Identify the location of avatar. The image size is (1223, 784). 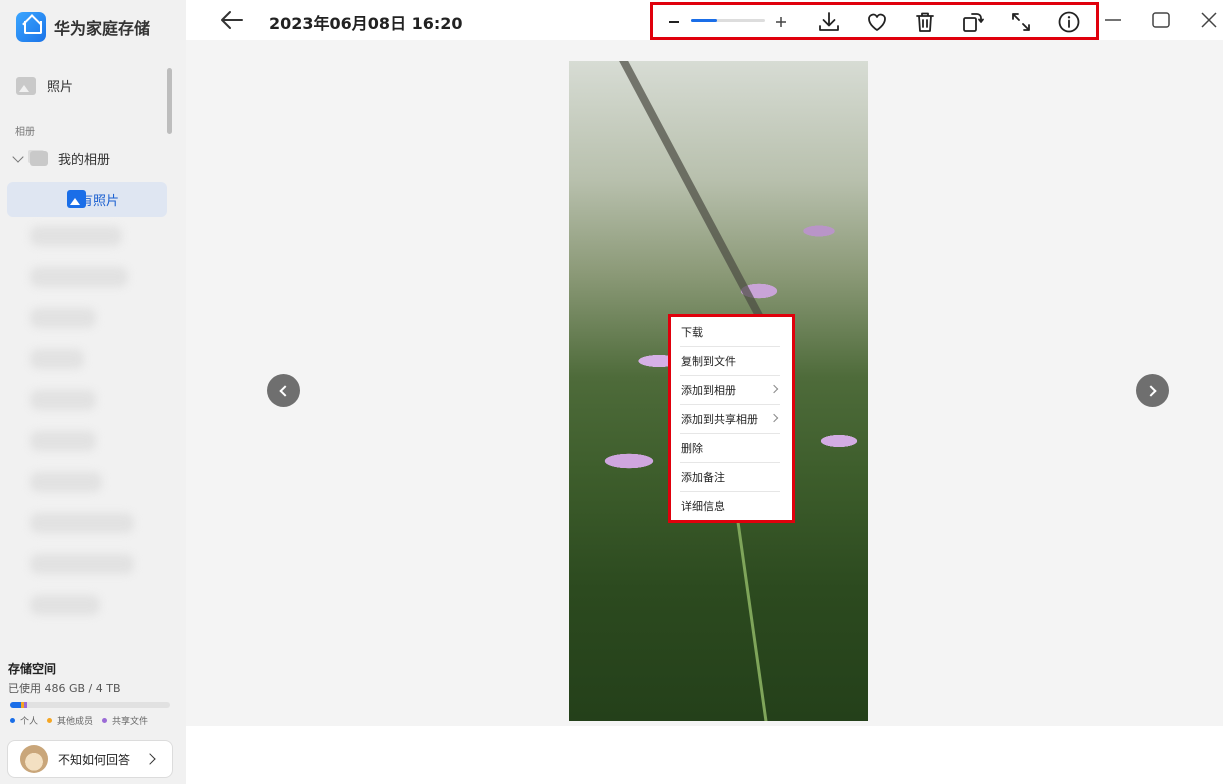
(34, 759).